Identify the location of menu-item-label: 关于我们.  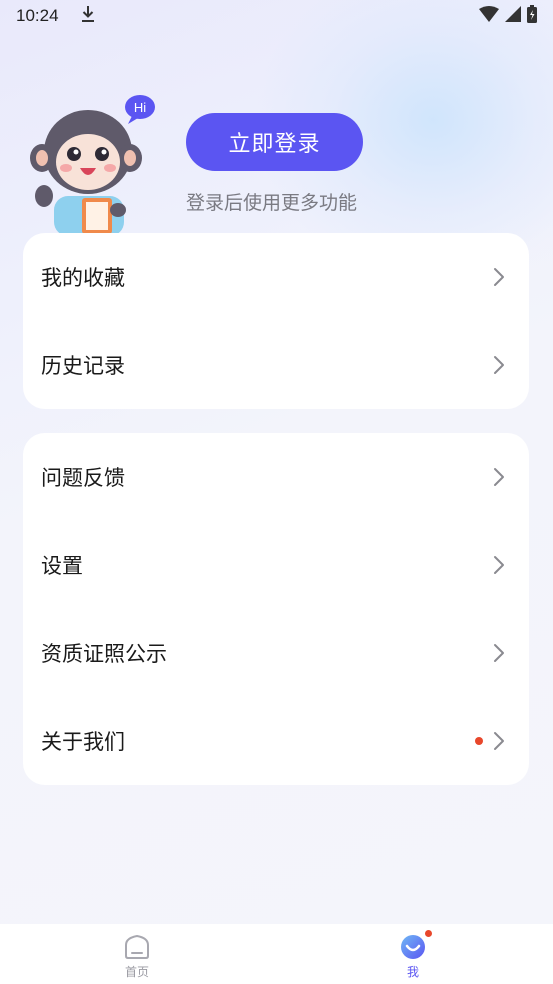
(83, 742).